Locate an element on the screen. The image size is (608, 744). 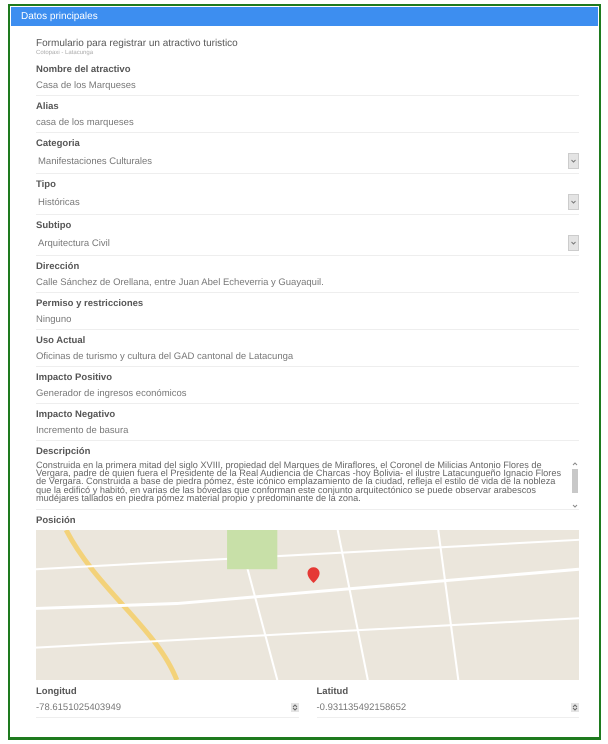
panel-header: Datos principales is located at coordinates (304, 16).